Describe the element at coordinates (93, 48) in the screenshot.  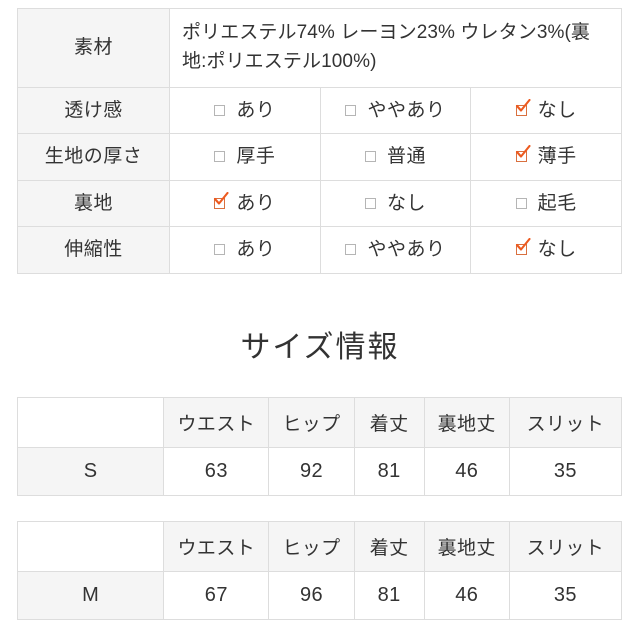
I see `spec-row-label-material: 素材` at that location.